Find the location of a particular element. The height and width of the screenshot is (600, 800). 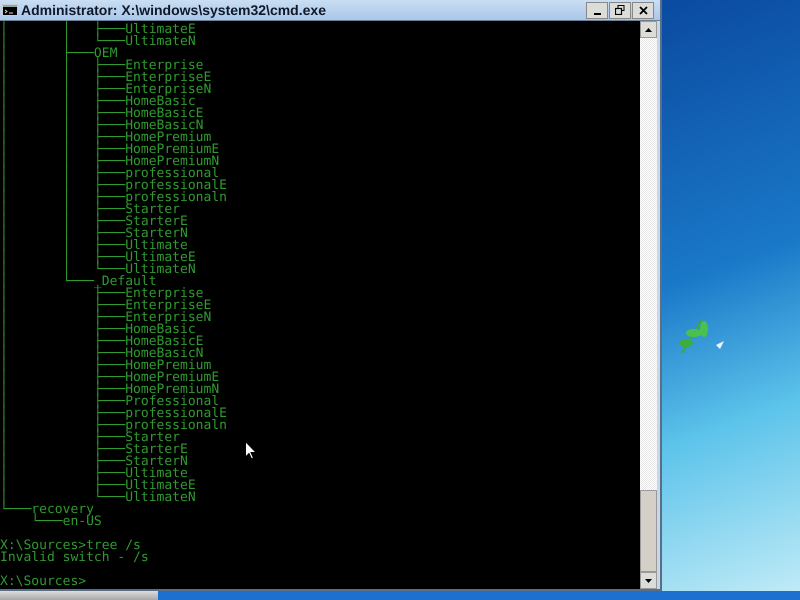

cmd-icon is located at coordinates (10, 10).